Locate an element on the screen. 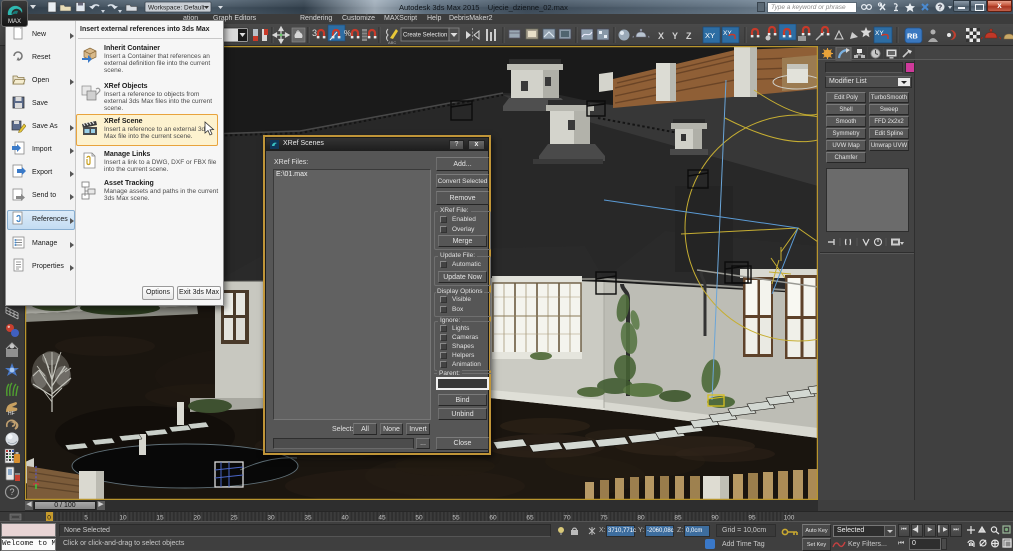 This screenshot has width=1013, height=551. svg-text: Workspace: Default is located at coordinates (176, 8).